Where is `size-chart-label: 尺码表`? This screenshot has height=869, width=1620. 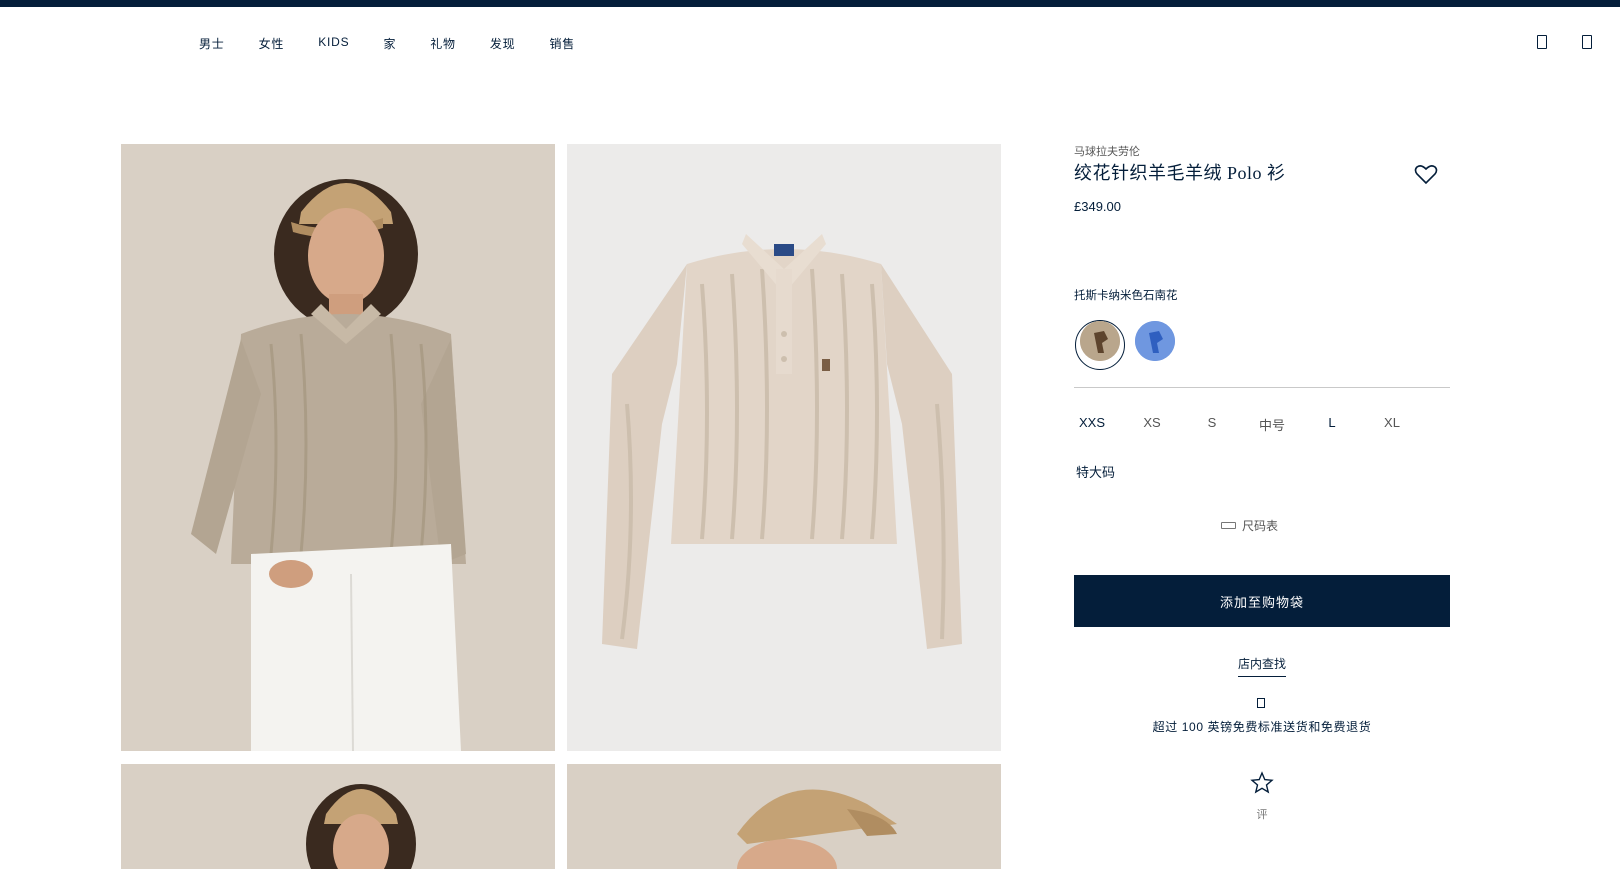 size-chart-label: 尺码表 is located at coordinates (1260, 526).